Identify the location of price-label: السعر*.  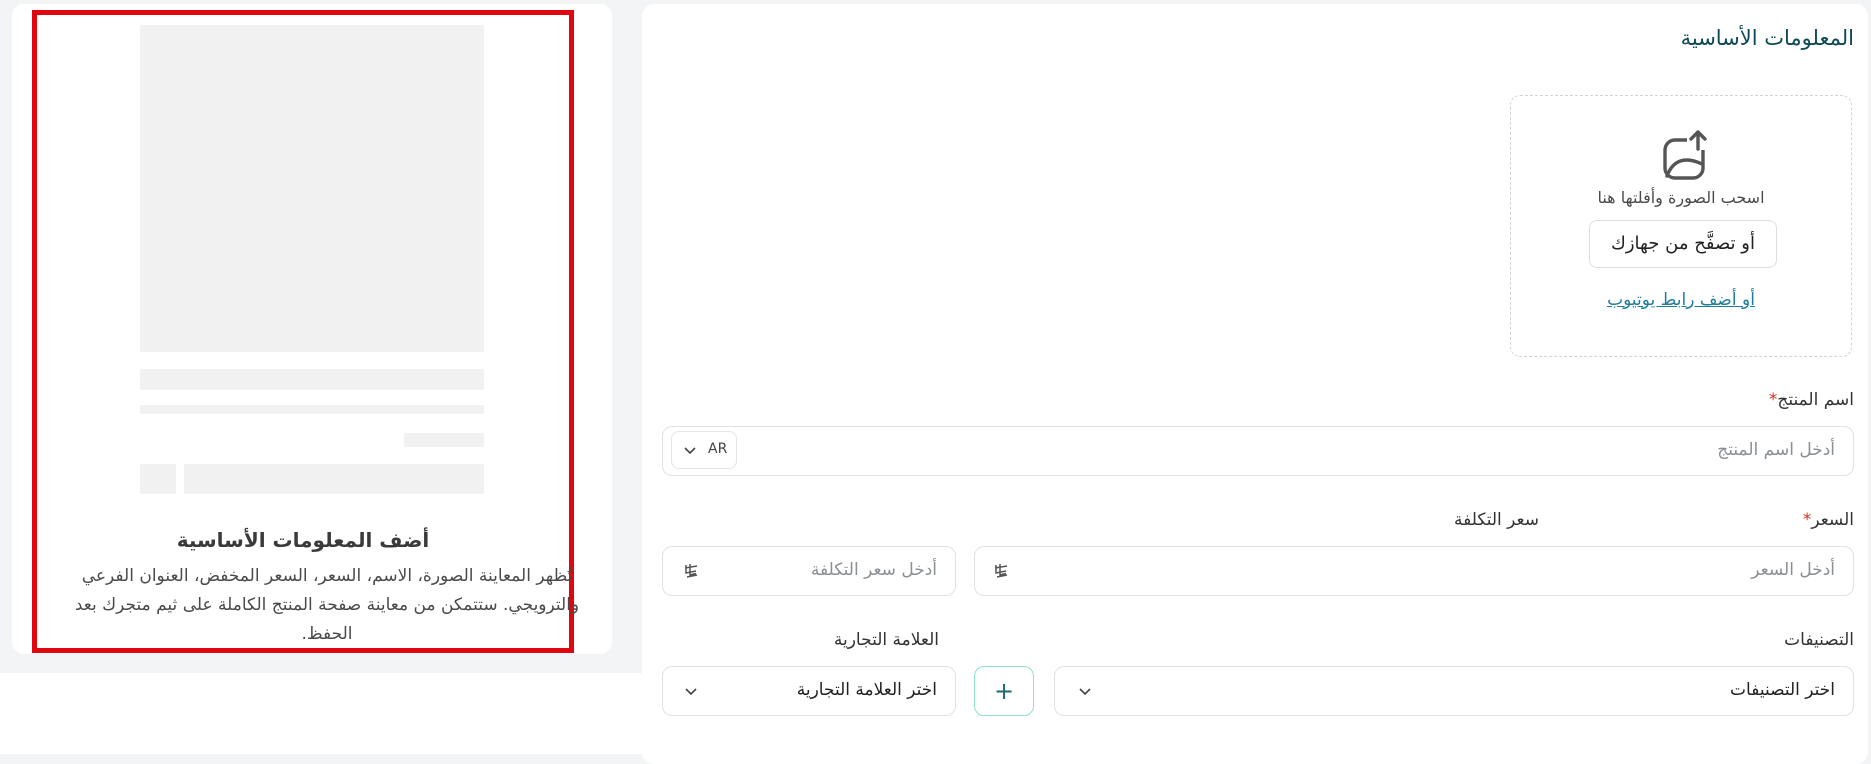
(1828, 520).